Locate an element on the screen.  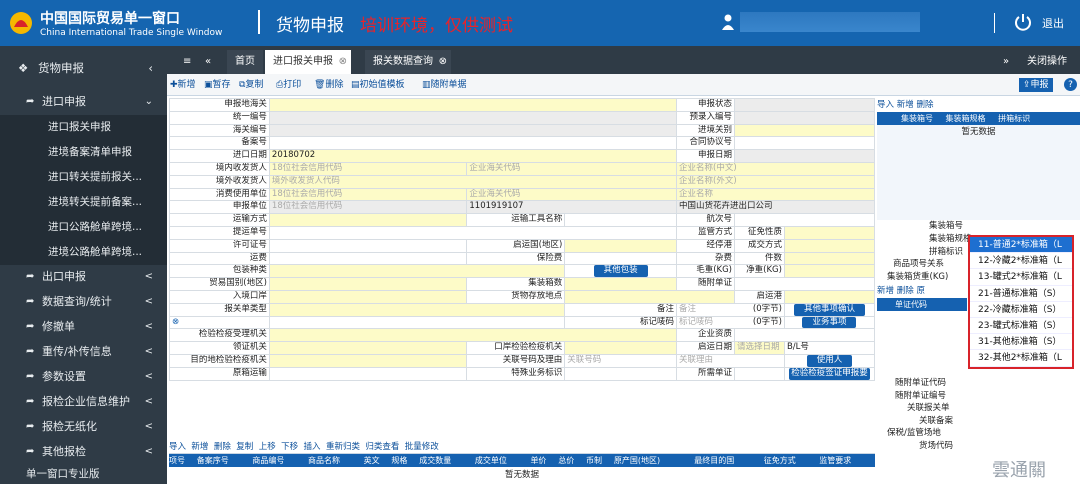
grid-toolbar: 导入 新增 删除 复制 上移 下移 插入 重新归类 归类查看 批量修改 is located at coordinates (522, 447).